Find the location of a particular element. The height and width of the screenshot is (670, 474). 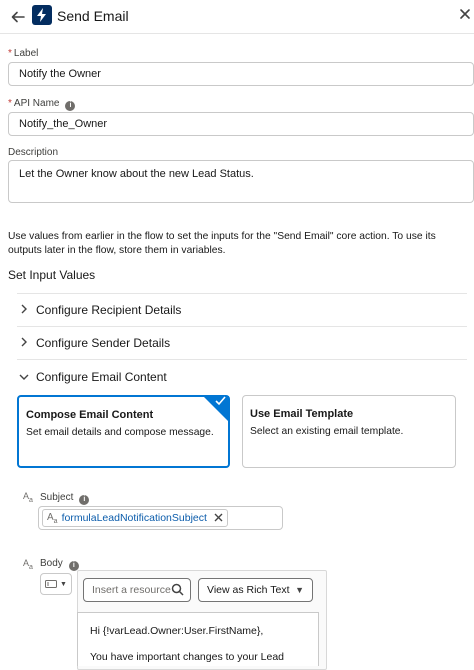

subject-label-text: Subject is located at coordinates (57, 497).